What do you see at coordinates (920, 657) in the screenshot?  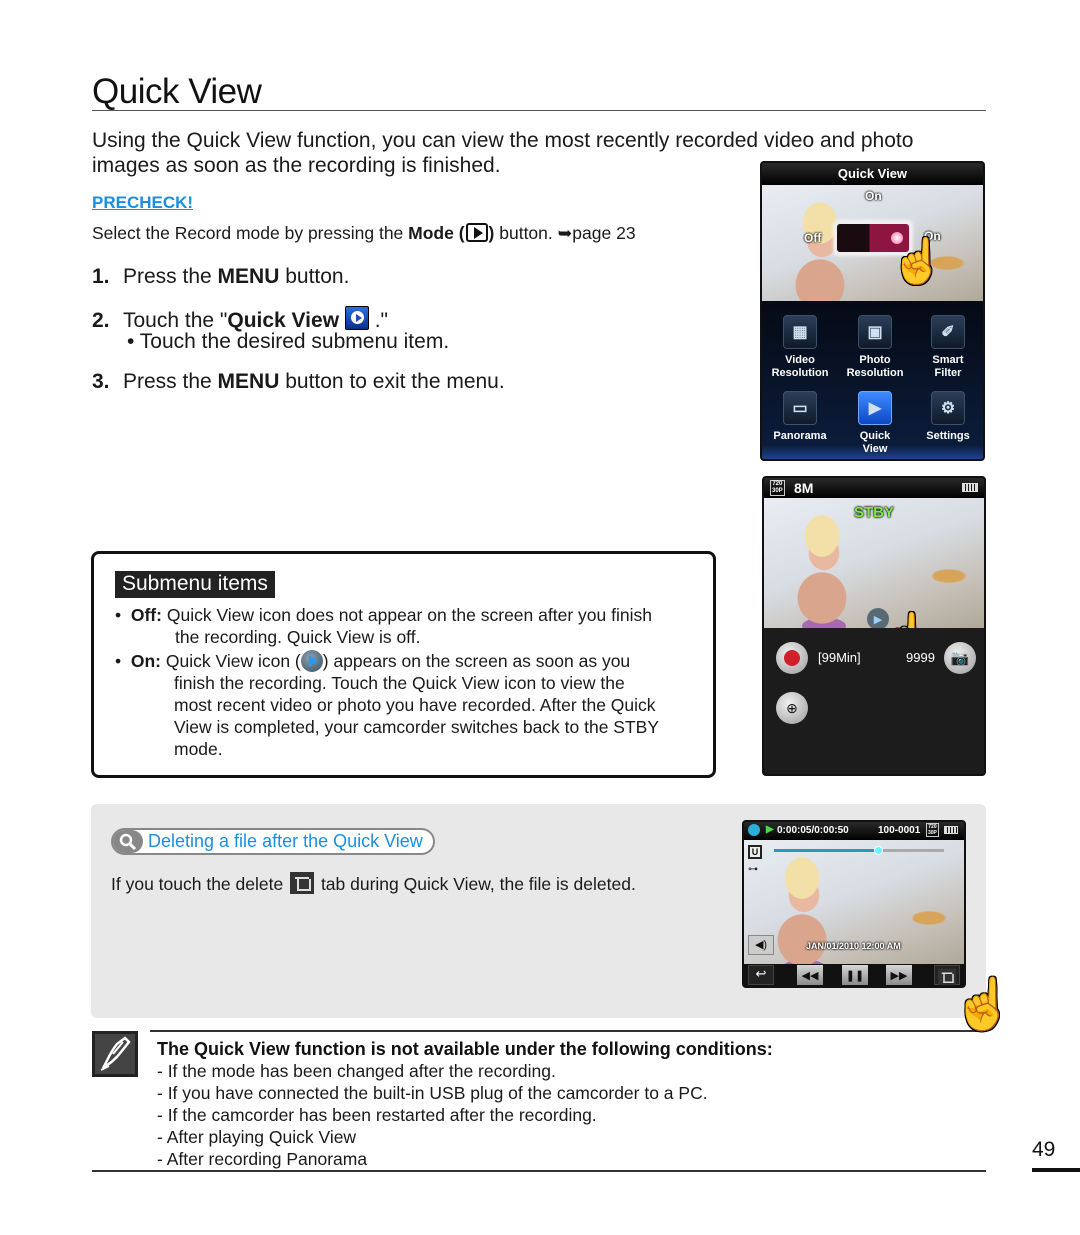 I see `photo-count: 9999` at bounding box center [920, 657].